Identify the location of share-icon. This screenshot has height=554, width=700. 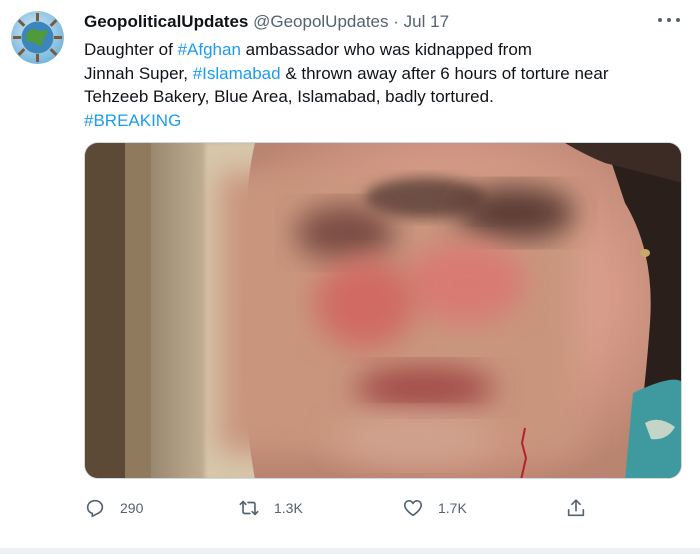
(576, 508).